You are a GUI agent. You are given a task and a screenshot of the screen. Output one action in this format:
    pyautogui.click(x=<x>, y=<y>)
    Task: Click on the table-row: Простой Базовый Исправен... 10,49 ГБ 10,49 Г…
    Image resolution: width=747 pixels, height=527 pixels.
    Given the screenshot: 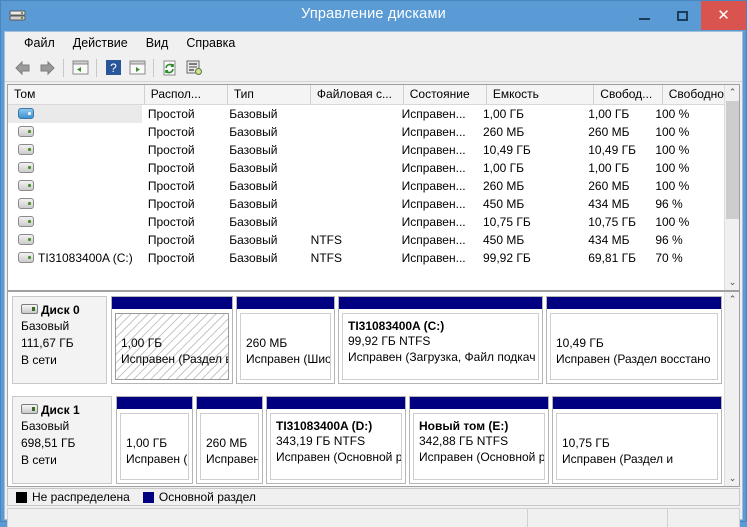 What is the action you would take?
    pyautogui.click(x=366, y=150)
    